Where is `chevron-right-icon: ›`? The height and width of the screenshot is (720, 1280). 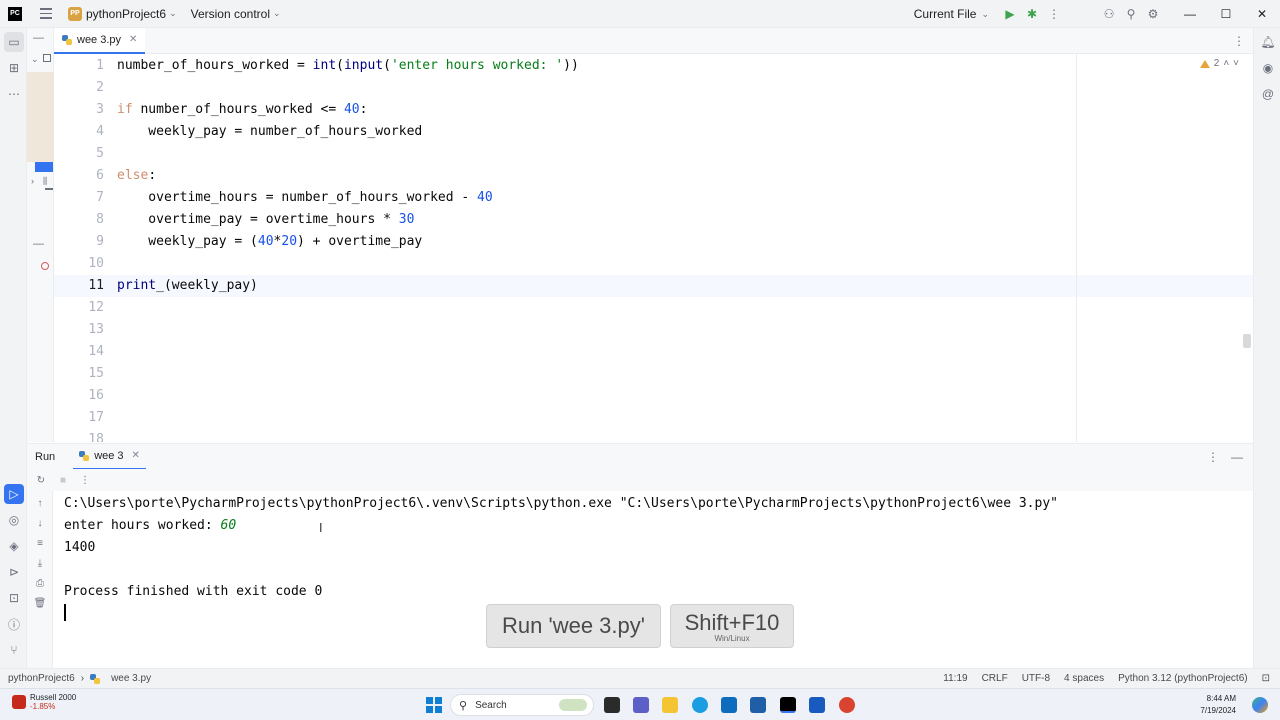 chevron-right-icon: › is located at coordinates (32, 181).